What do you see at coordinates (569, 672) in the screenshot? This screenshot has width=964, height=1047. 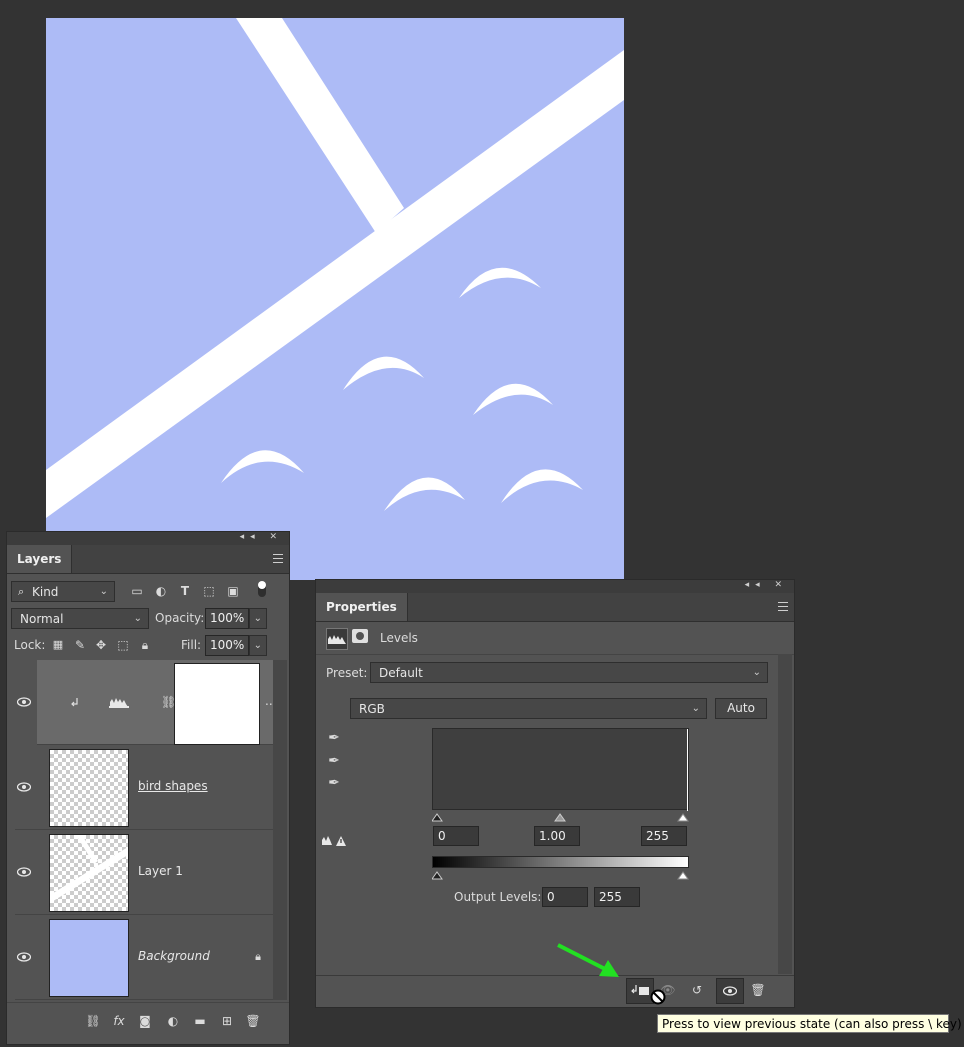 I see `preset-dropdown: Default ⌄` at bounding box center [569, 672].